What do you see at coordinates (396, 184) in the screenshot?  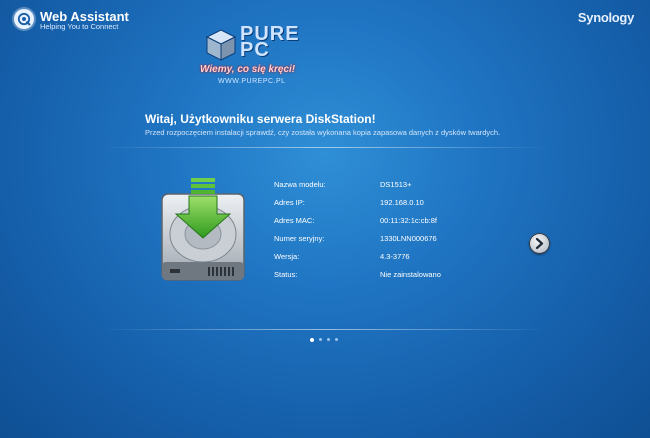 I see `info-value: DS1513+` at bounding box center [396, 184].